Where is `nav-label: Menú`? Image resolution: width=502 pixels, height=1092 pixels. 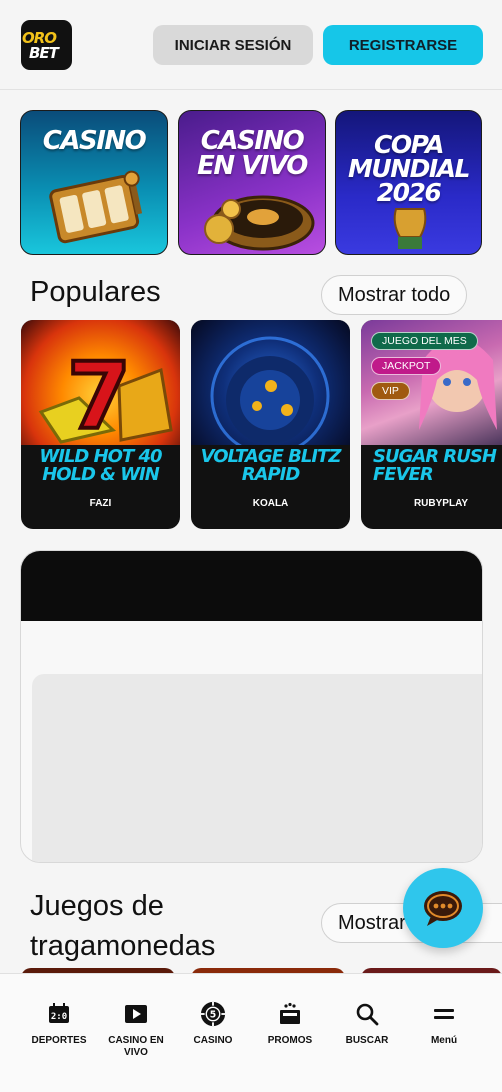 nav-label: Menú is located at coordinates (444, 1040).